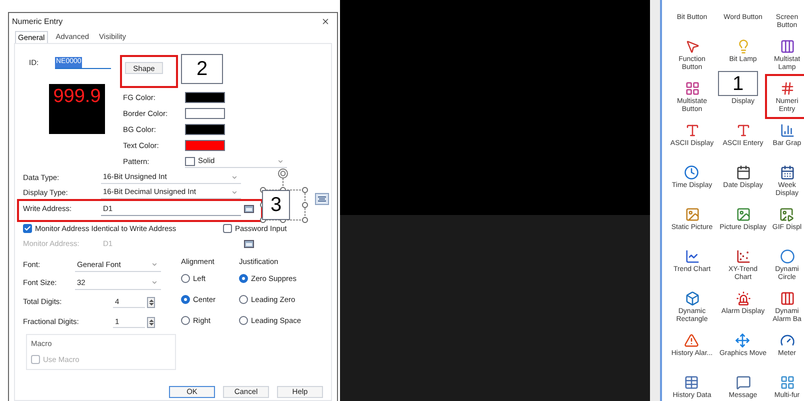  I want to click on cube-icon, so click(692, 298).